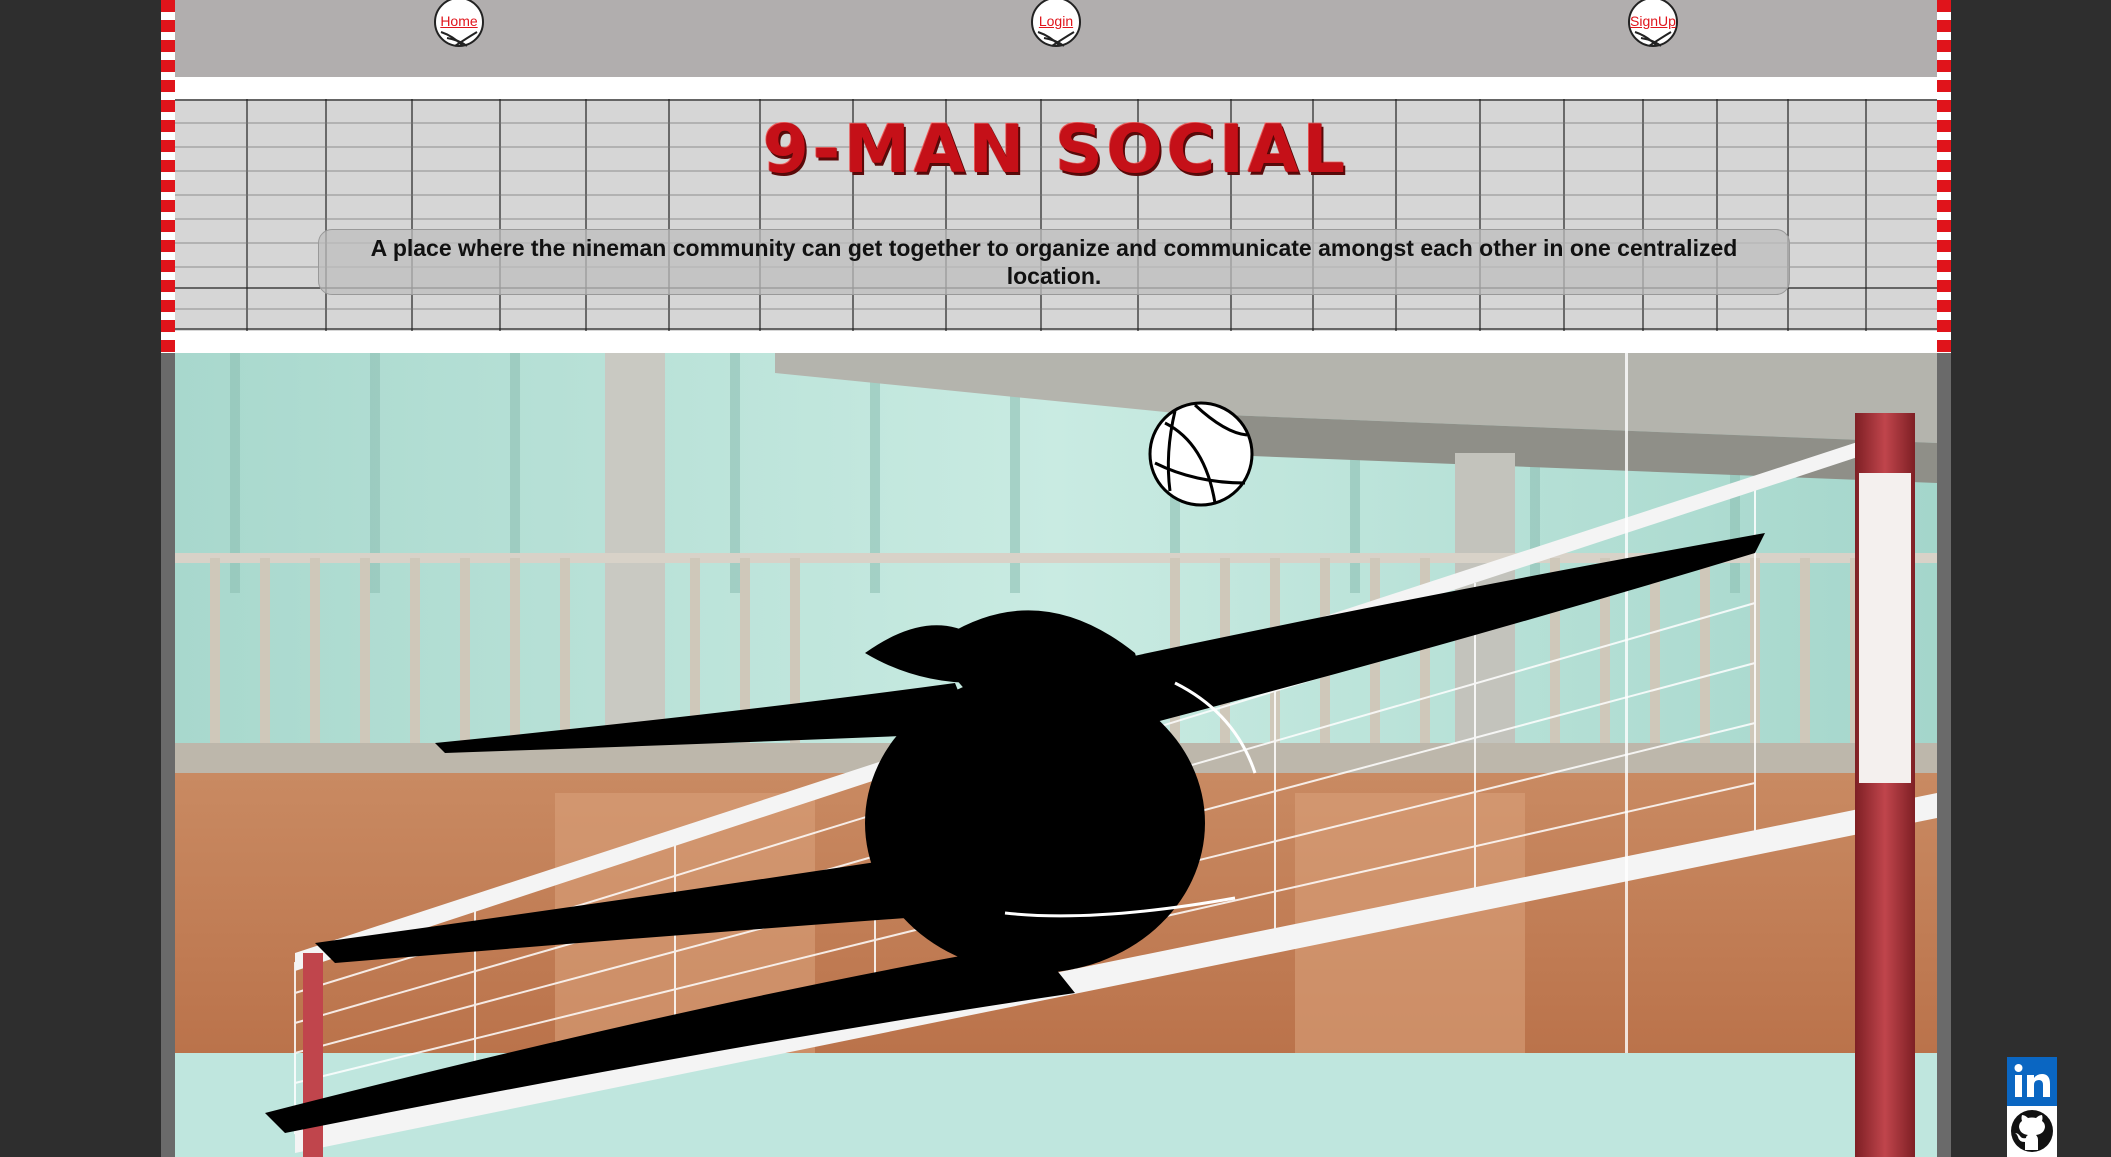 This screenshot has width=2111, height=1157. I want to click on nav-signup-button: SignUp, so click(1653, 24).